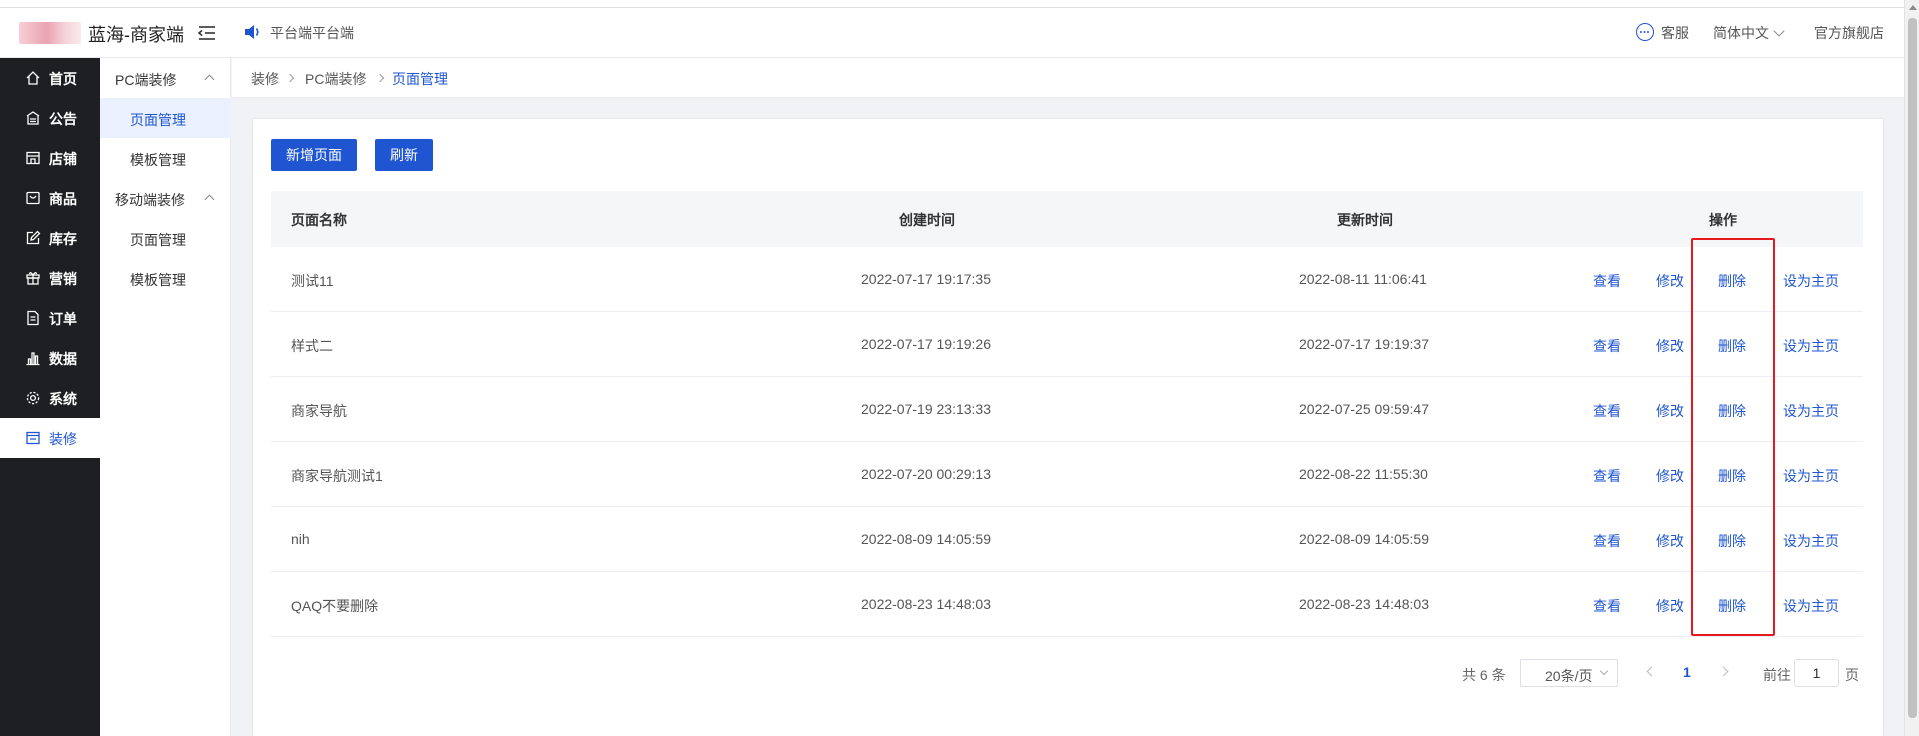  I want to click on sidebar-item-goods: 商品, so click(50, 198).